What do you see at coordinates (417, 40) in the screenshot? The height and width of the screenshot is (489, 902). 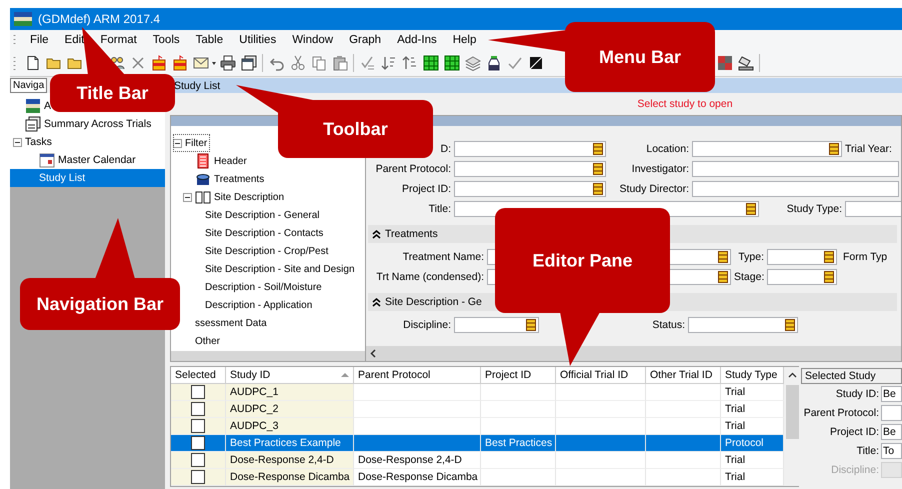 I see `menu-item: Add-Ins` at bounding box center [417, 40].